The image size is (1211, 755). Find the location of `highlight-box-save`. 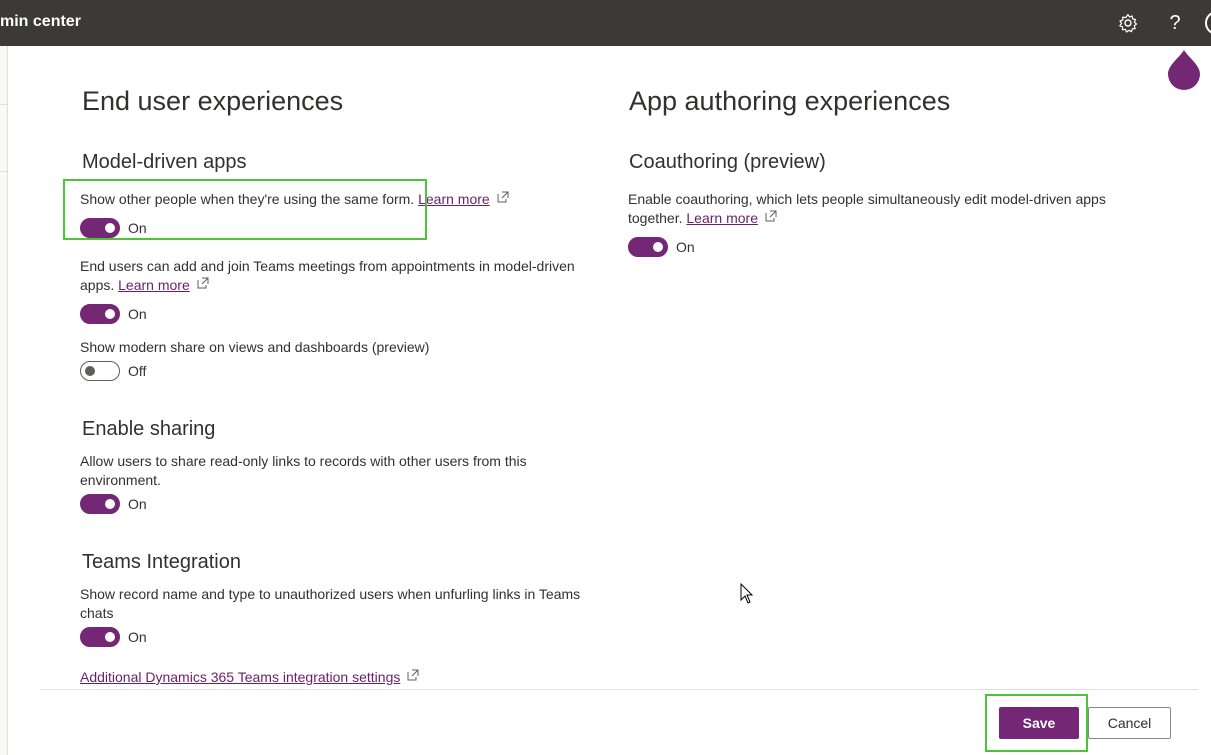

highlight-box-save is located at coordinates (1036, 723).